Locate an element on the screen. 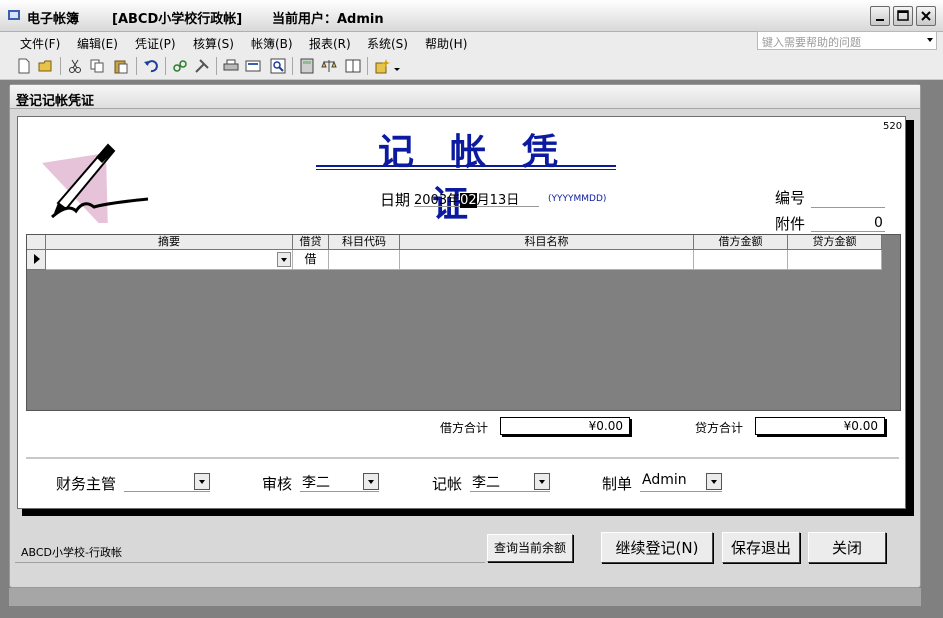  toolbar is located at coordinates (471, 66).